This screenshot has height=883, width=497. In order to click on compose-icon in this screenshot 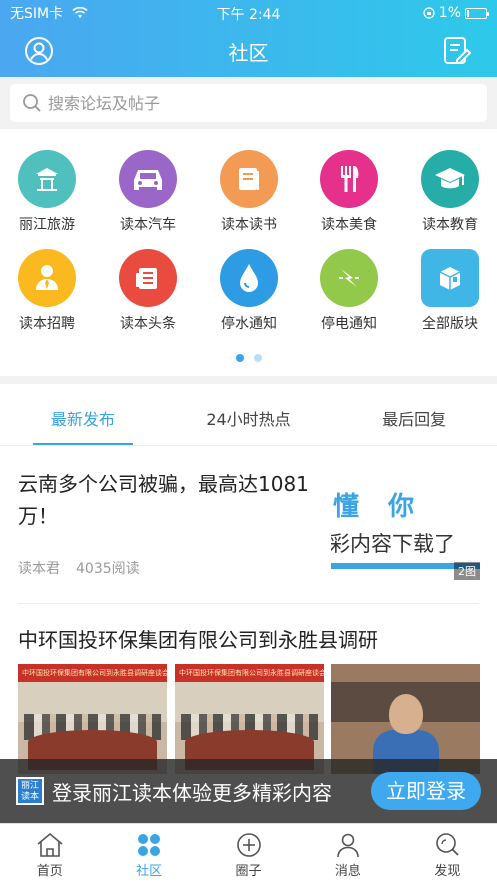, I will do `click(457, 51)`.